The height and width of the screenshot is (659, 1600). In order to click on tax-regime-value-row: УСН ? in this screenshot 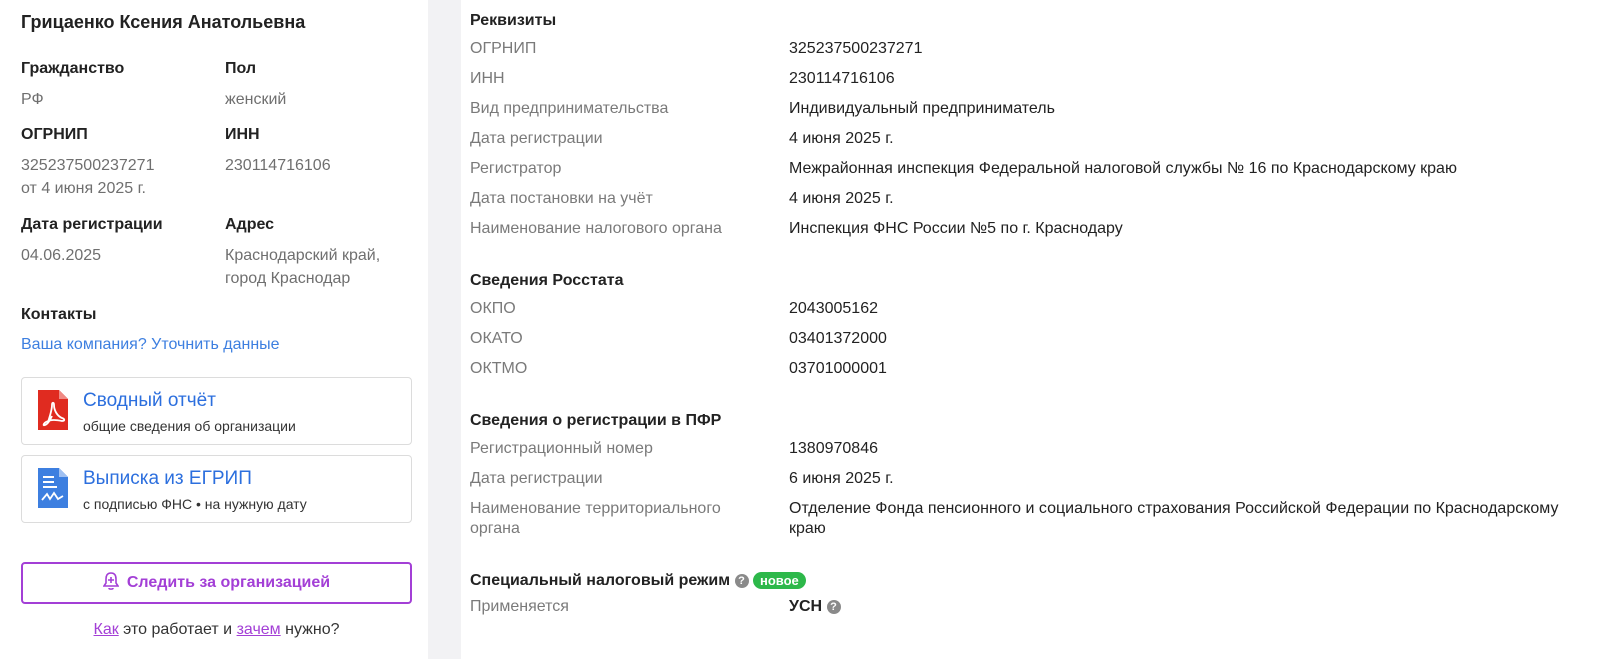, I will do `click(815, 607)`.